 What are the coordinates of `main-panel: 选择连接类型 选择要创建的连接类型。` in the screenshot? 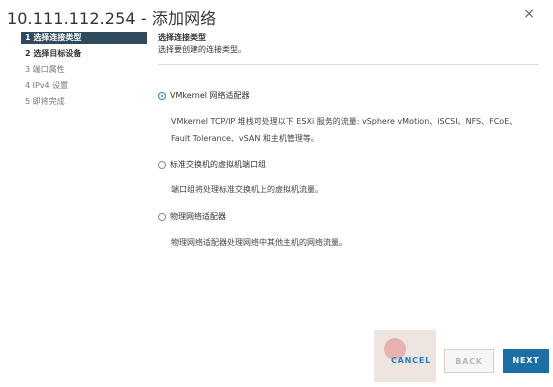 It's located at (348, 44).